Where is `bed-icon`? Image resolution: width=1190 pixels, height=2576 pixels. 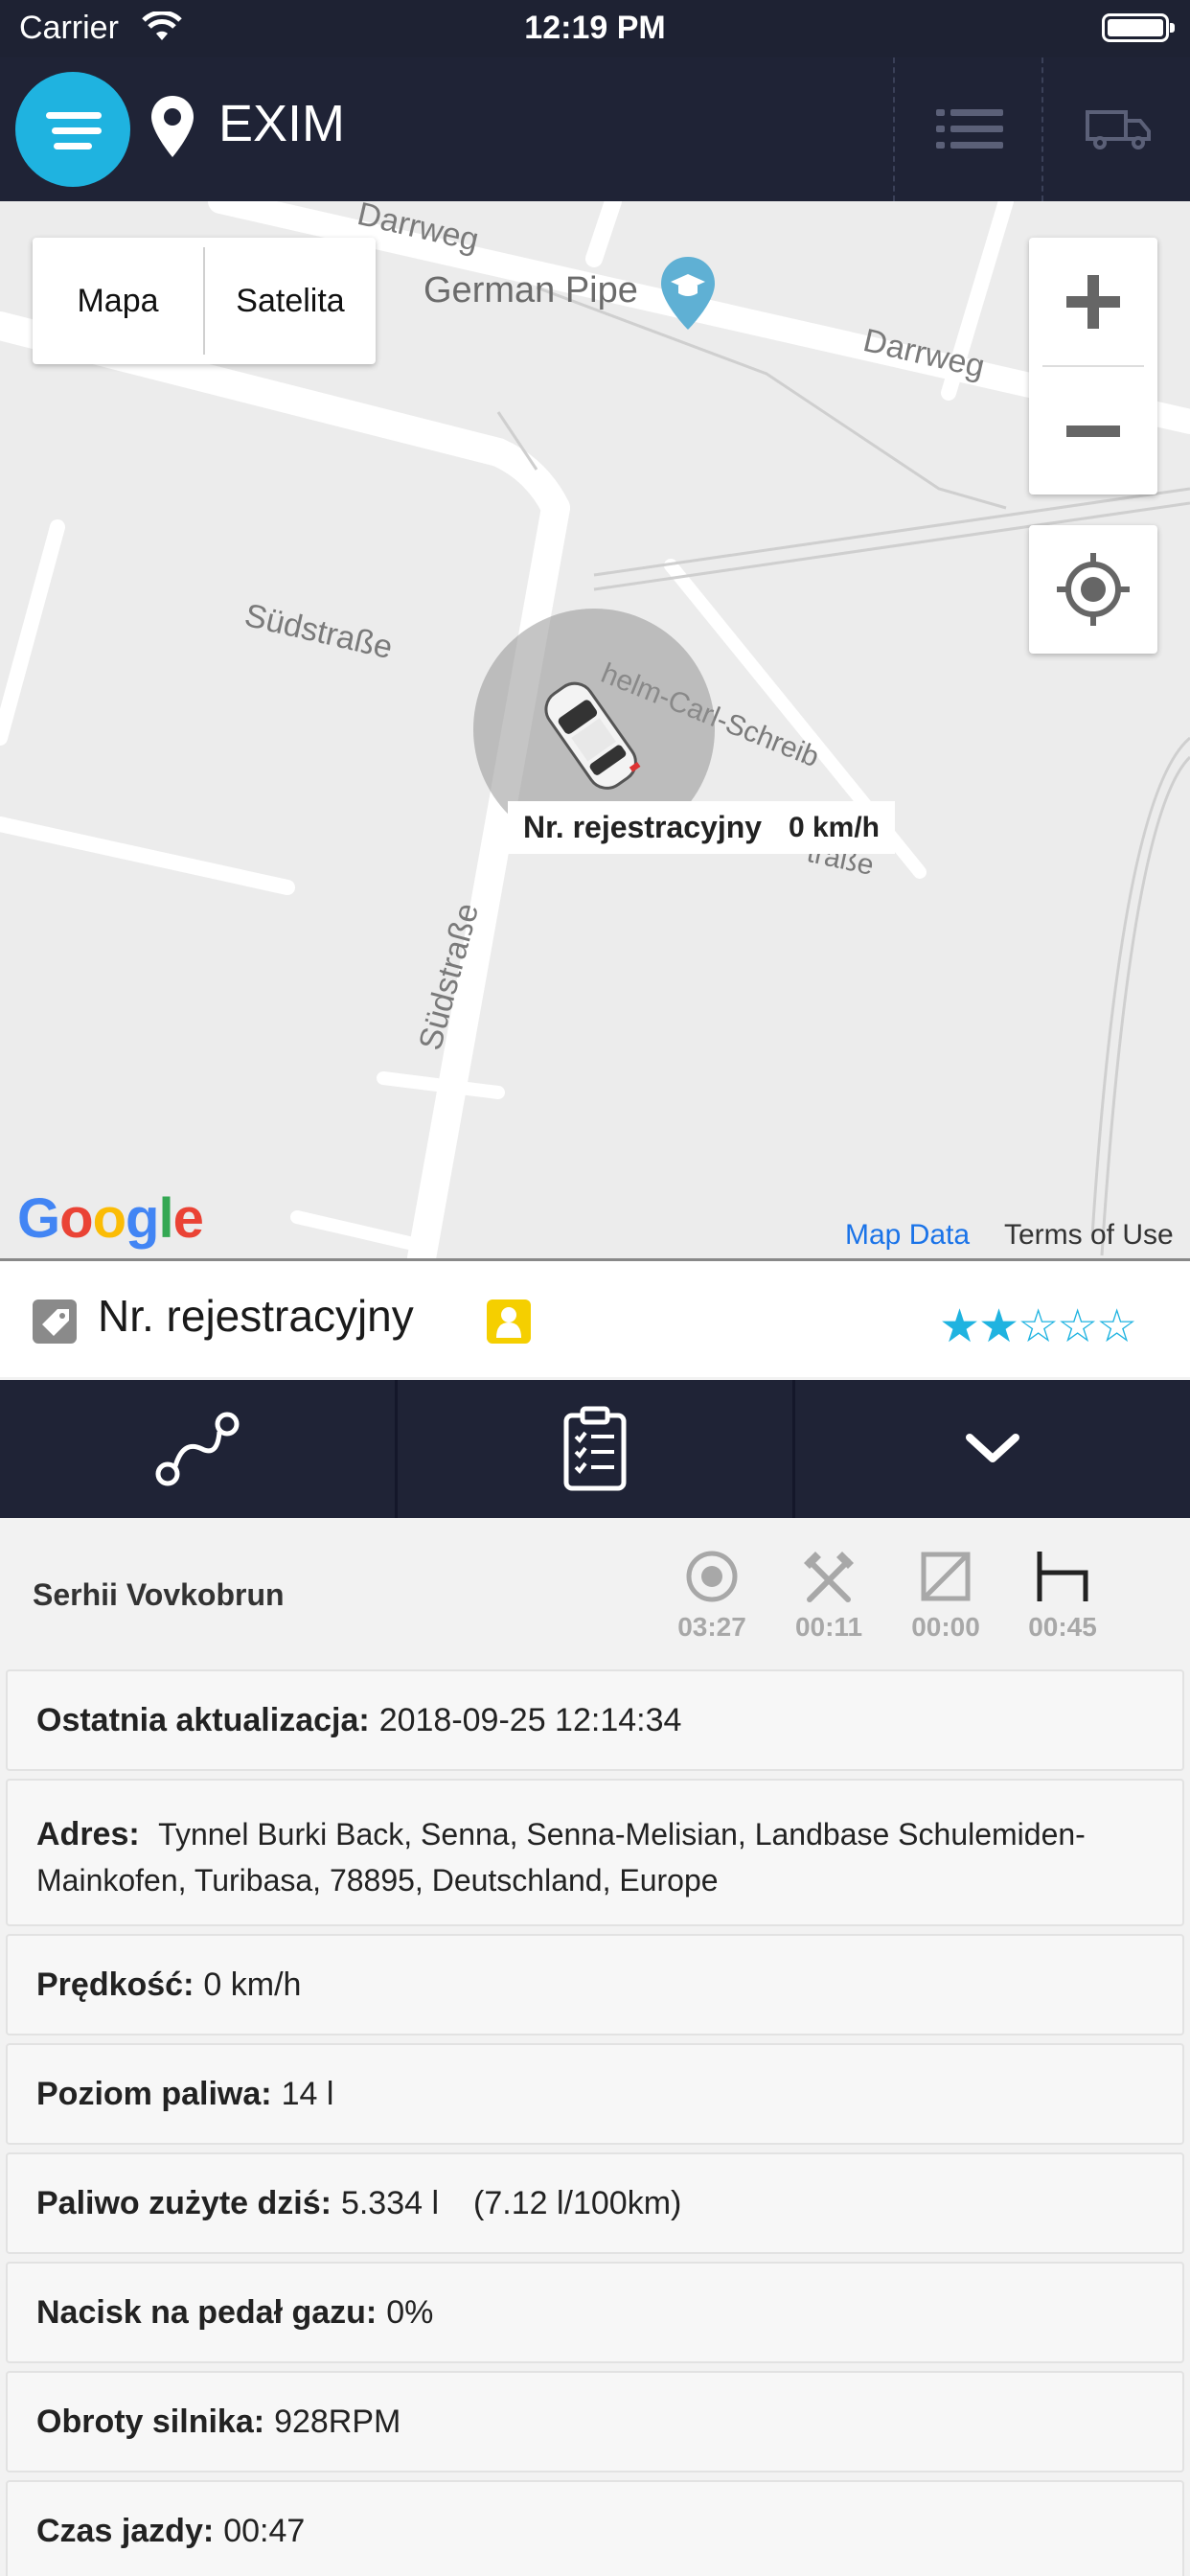 bed-icon is located at coordinates (1063, 1576).